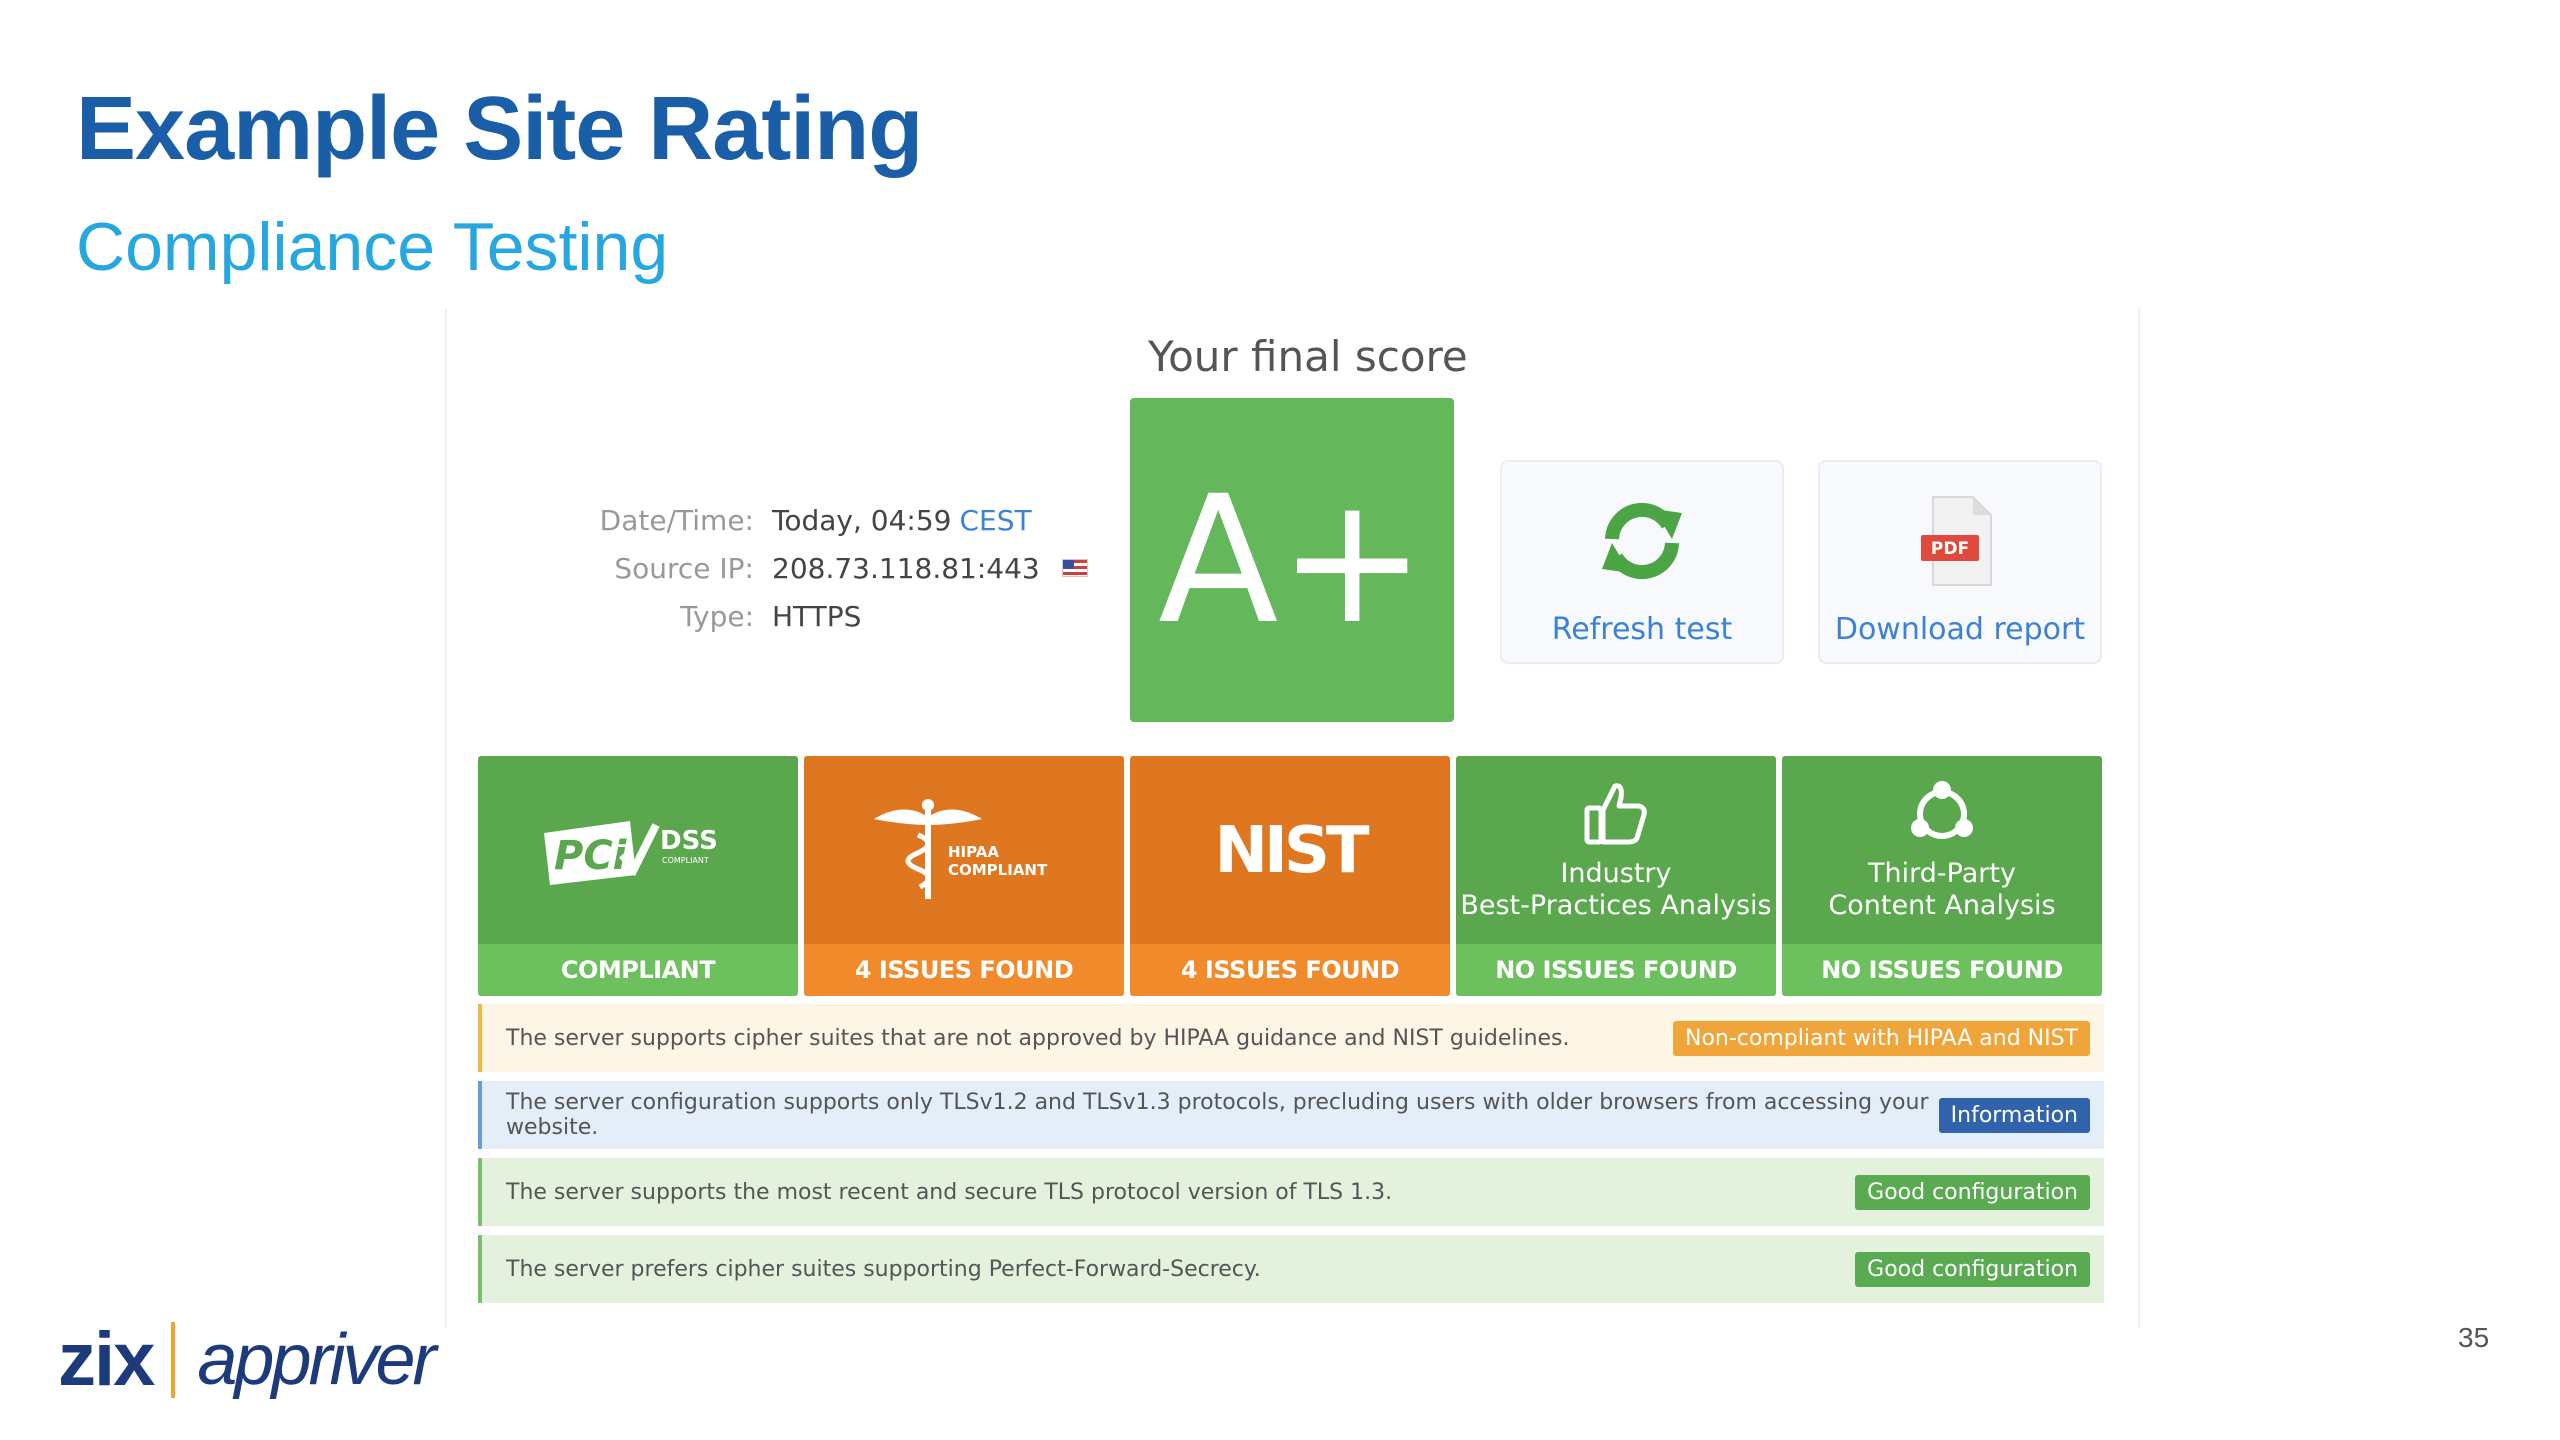 This screenshot has width=2560, height=1440. What do you see at coordinates (1942, 850) in the screenshot?
I see `badge-top: Third-Party Content Analysis` at bounding box center [1942, 850].